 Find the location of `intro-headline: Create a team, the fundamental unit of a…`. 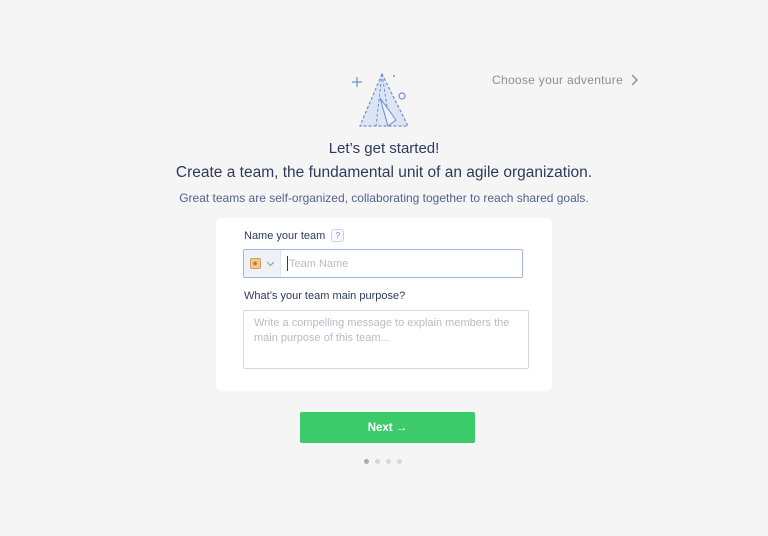

intro-headline: Create a team, the fundamental unit of a… is located at coordinates (384, 172).